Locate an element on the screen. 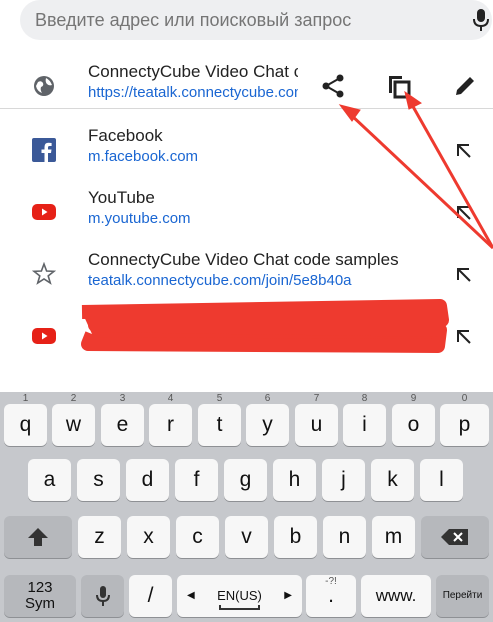  key-x: x is located at coordinates (148, 537).